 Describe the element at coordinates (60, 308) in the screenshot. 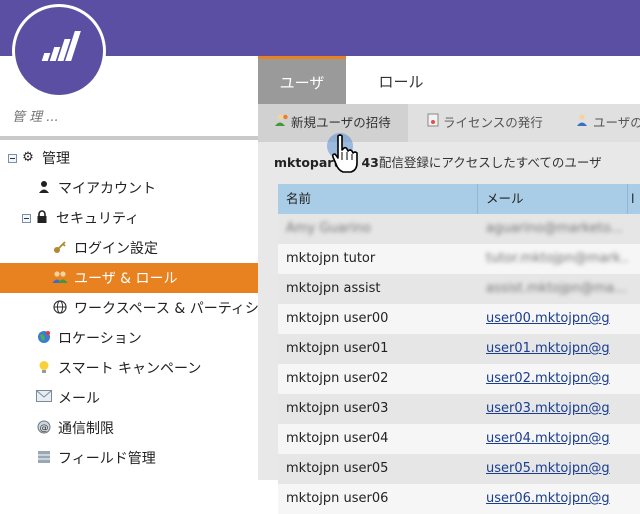

I see `globe-icon` at that location.